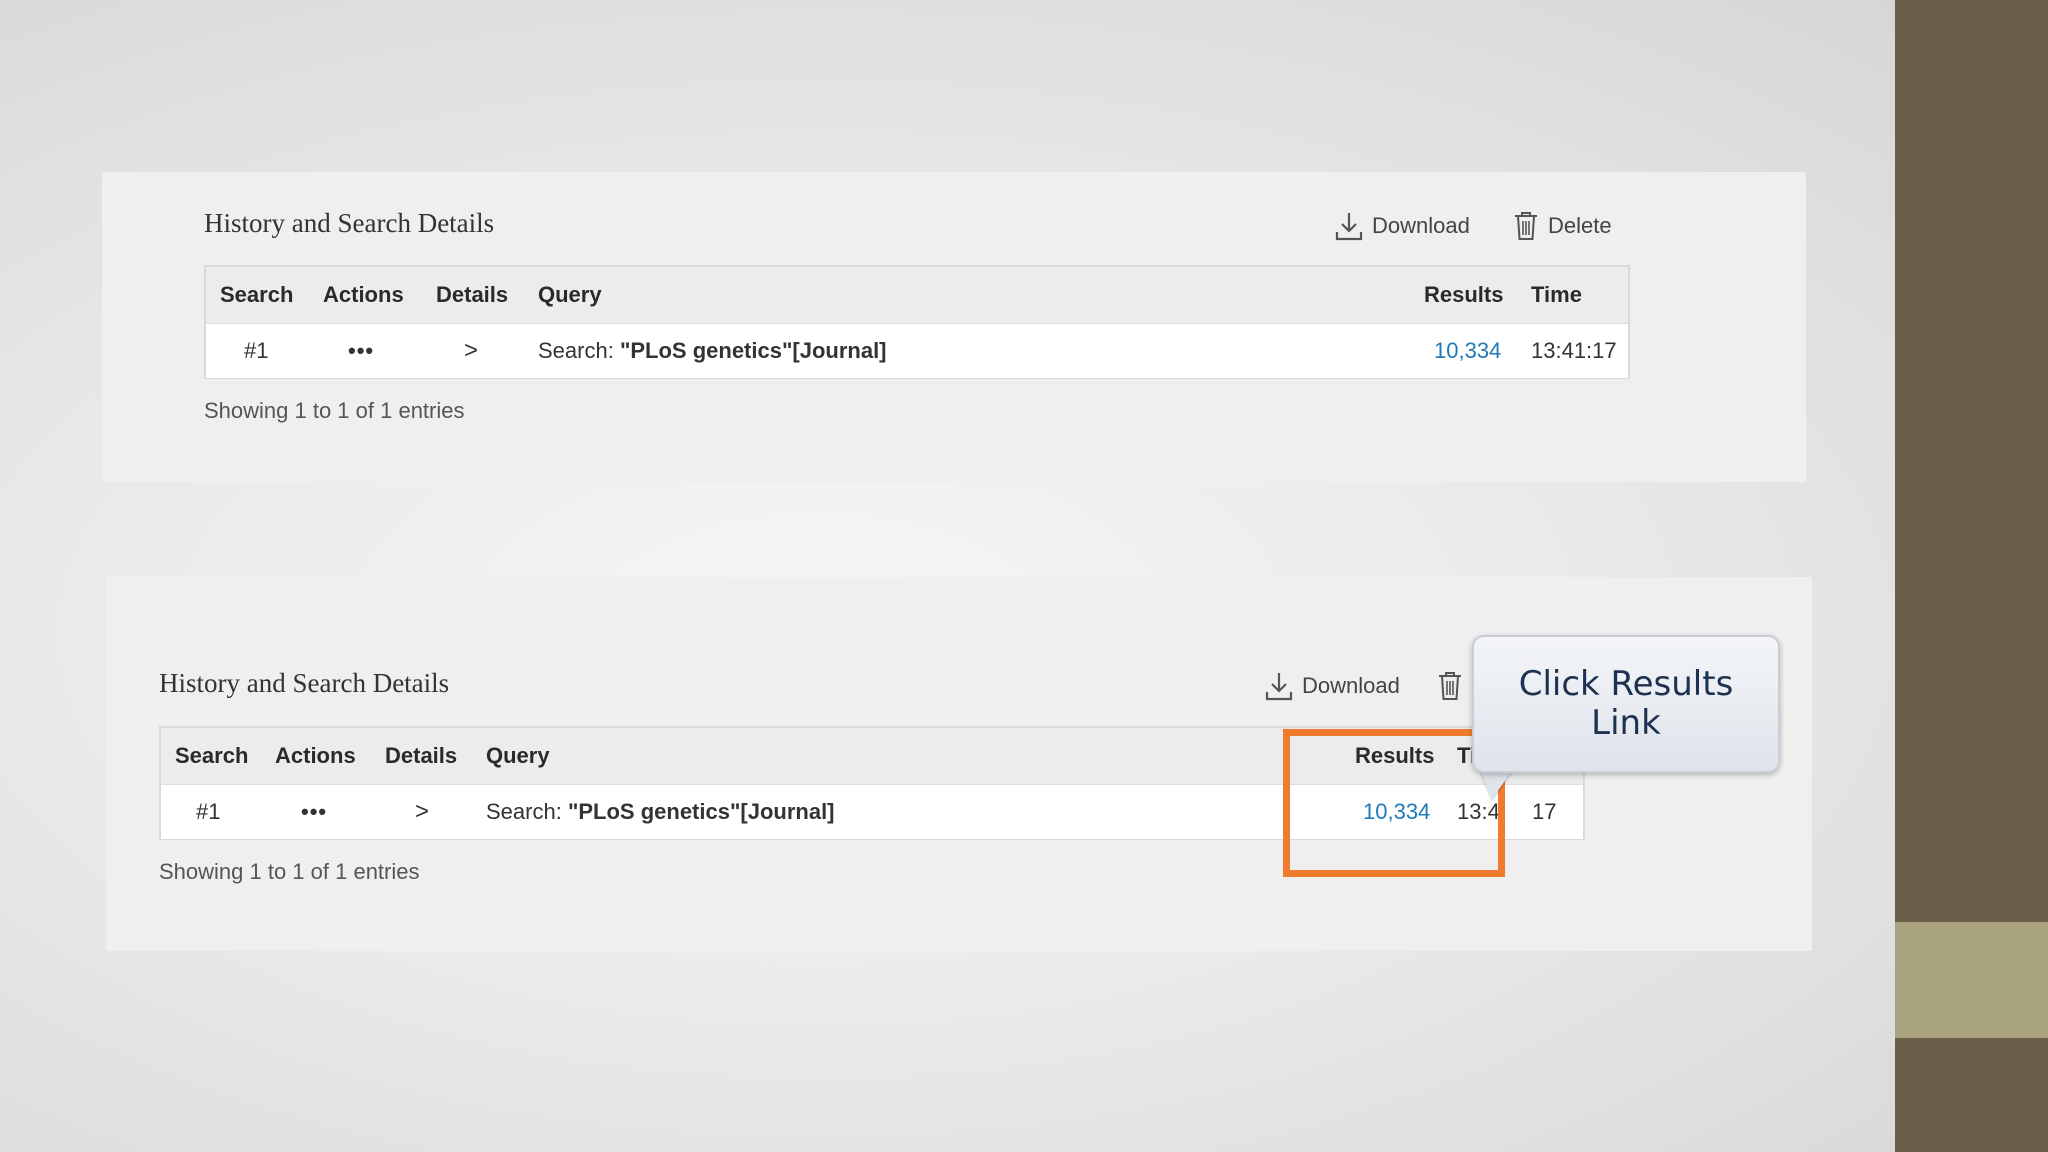 This screenshot has width=2048, height=1152. I want to click on decorative-sidebar-accent, so click(1971, 980).